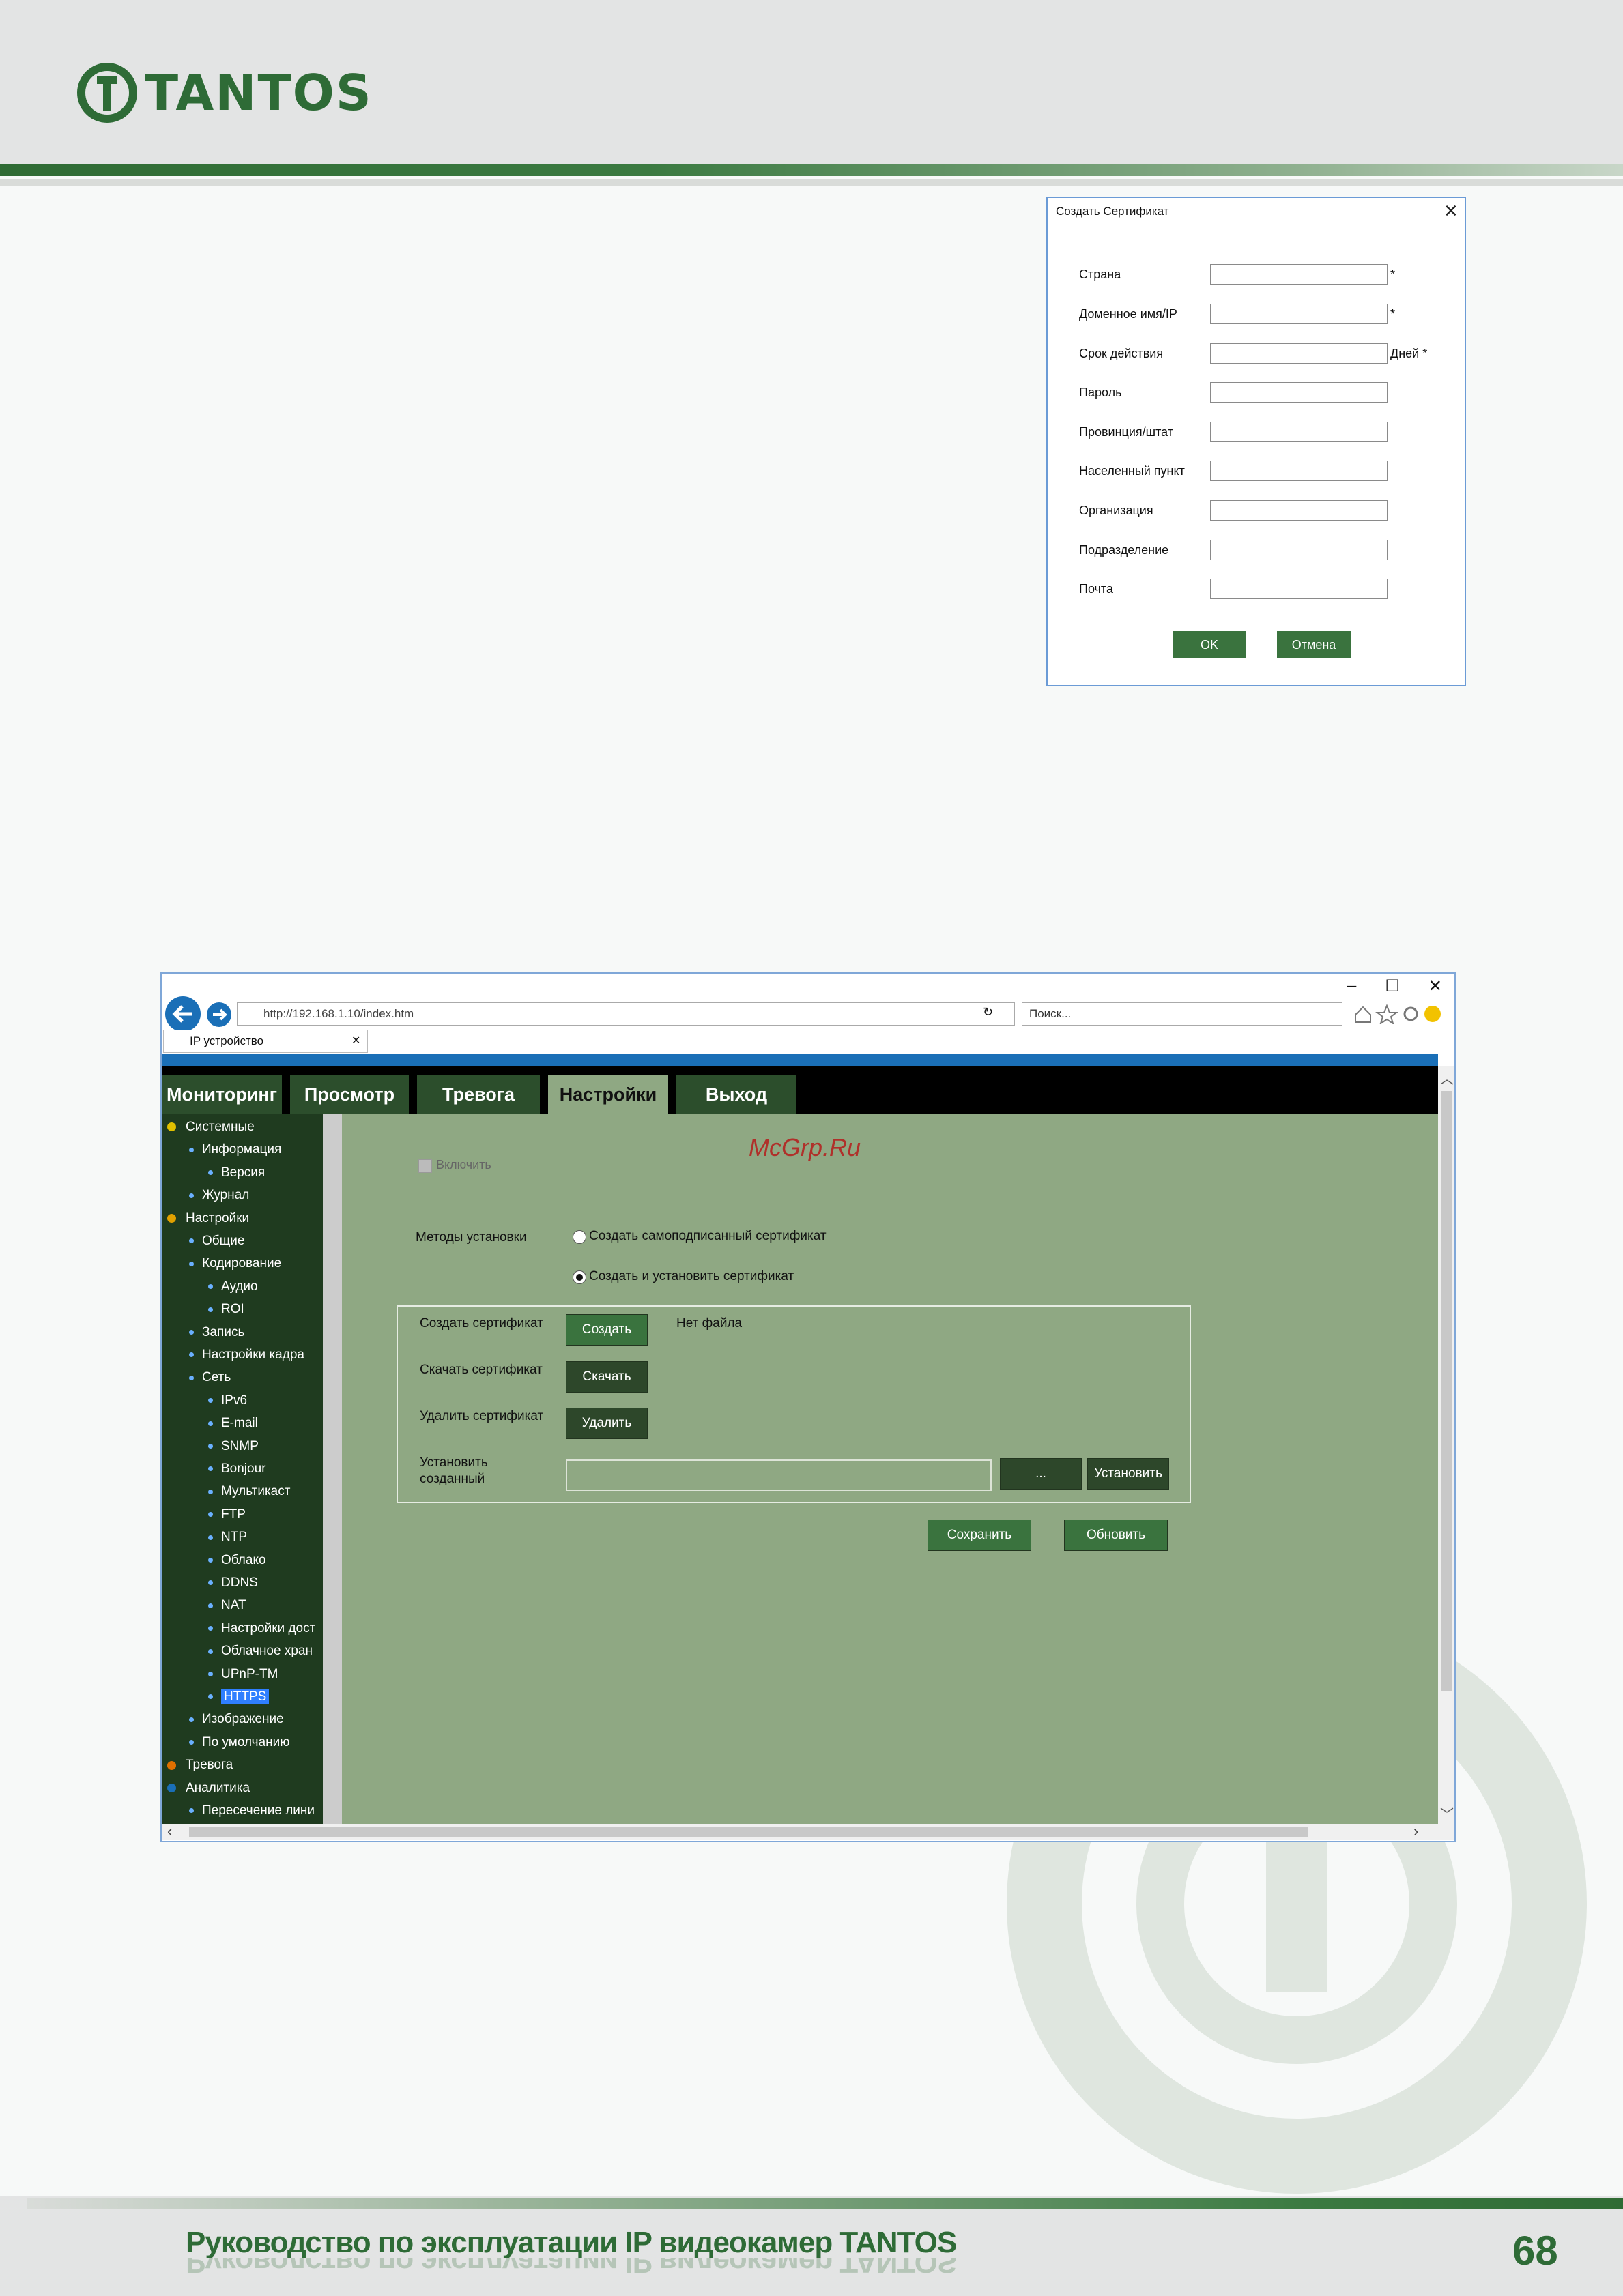 This screenshot has height=2296, width=1623. I want to click on save-button: Сохранить, so click(979, 1535).